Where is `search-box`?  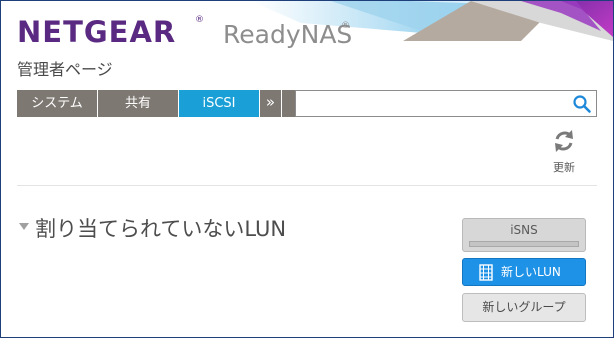
search-box is located at coordinates (446, 103).